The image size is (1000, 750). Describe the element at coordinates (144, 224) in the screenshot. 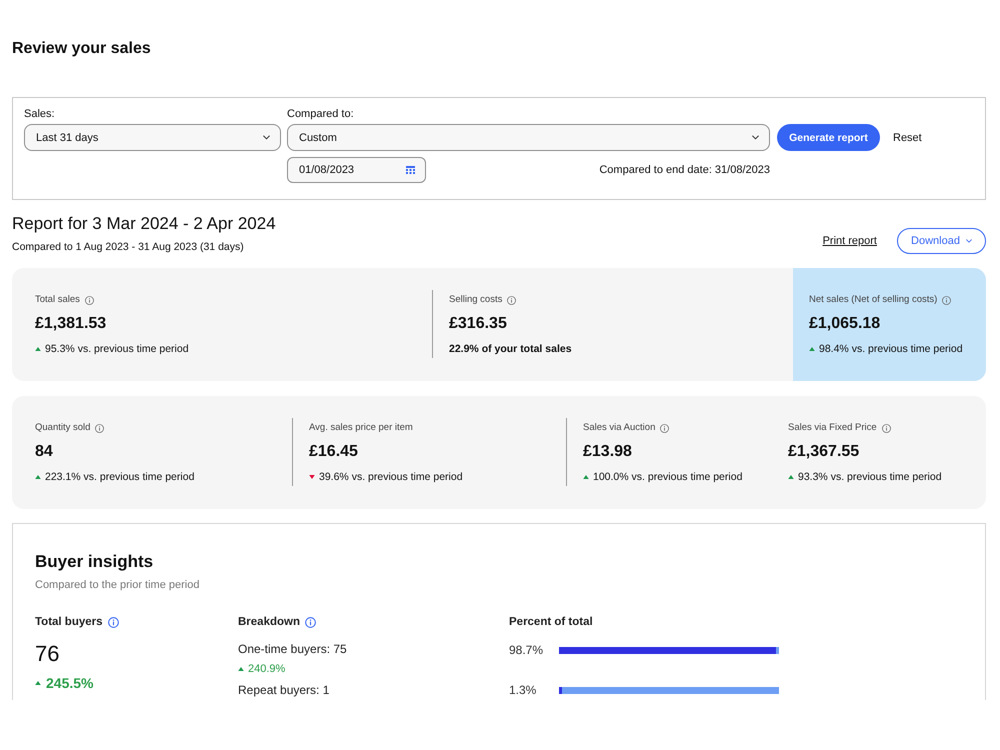

I see `report-title: Report for 3 Mar 2024 - 2 Apr 2024` at that location.